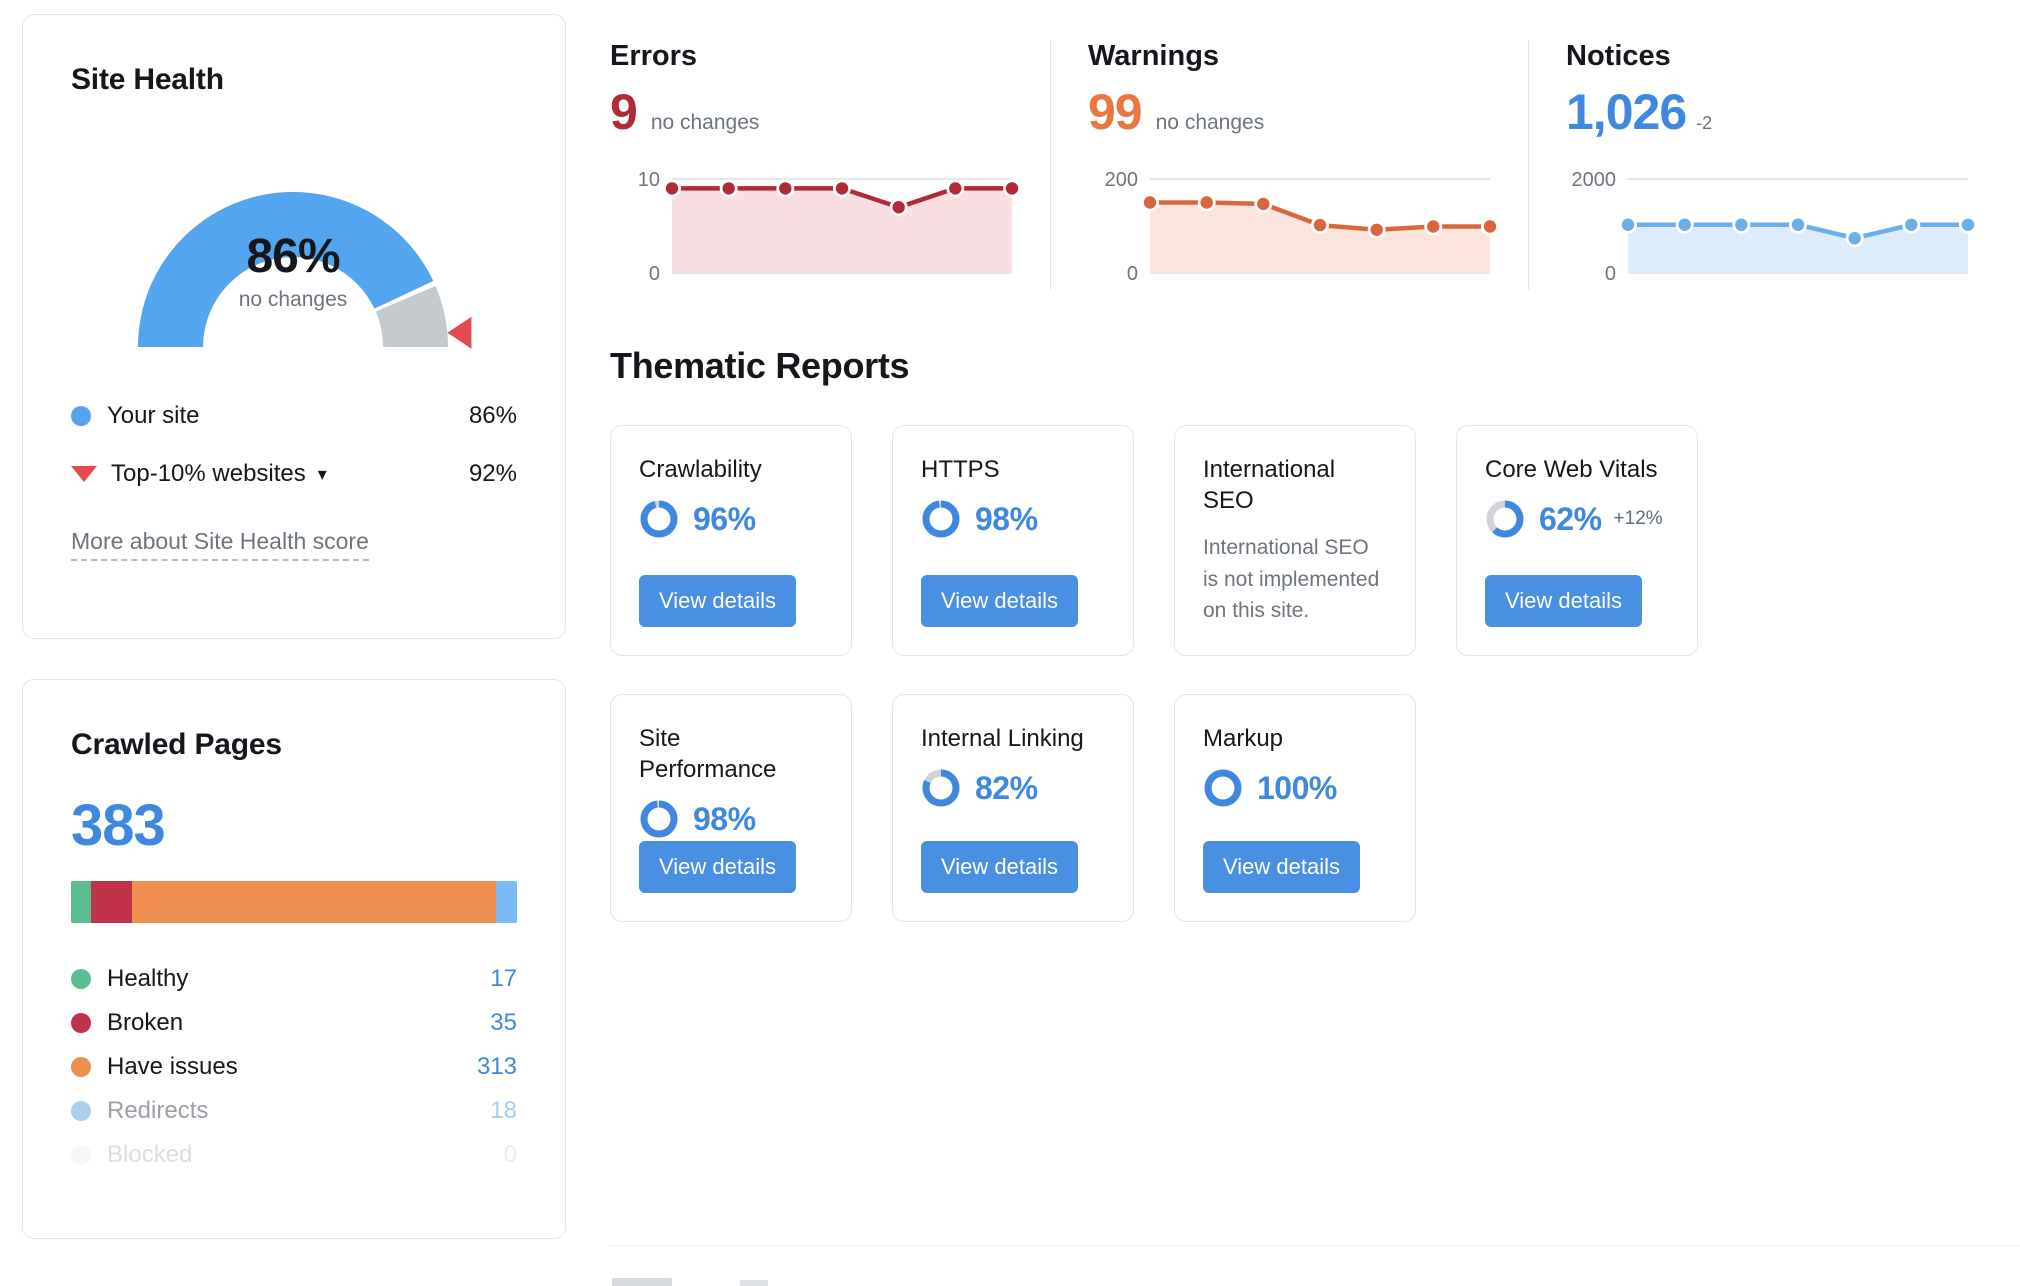 The image size is (2020, 1286). What do you see at coordinates (1154, 56) in the screenshot?
I see `metric-title: Warnings` at bounding box center [1154, 56].